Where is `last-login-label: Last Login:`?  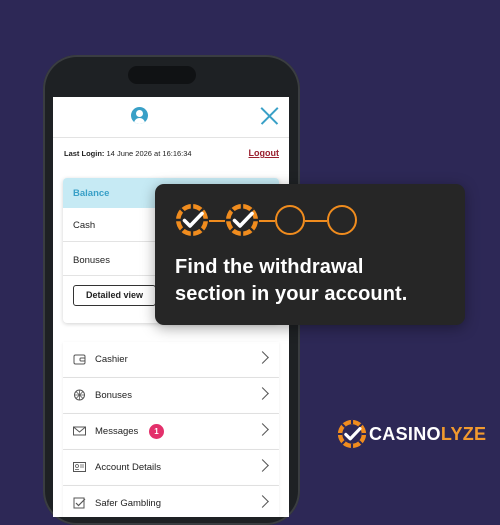 last-login-label: Last Login: is located at coordinates (84, 153).